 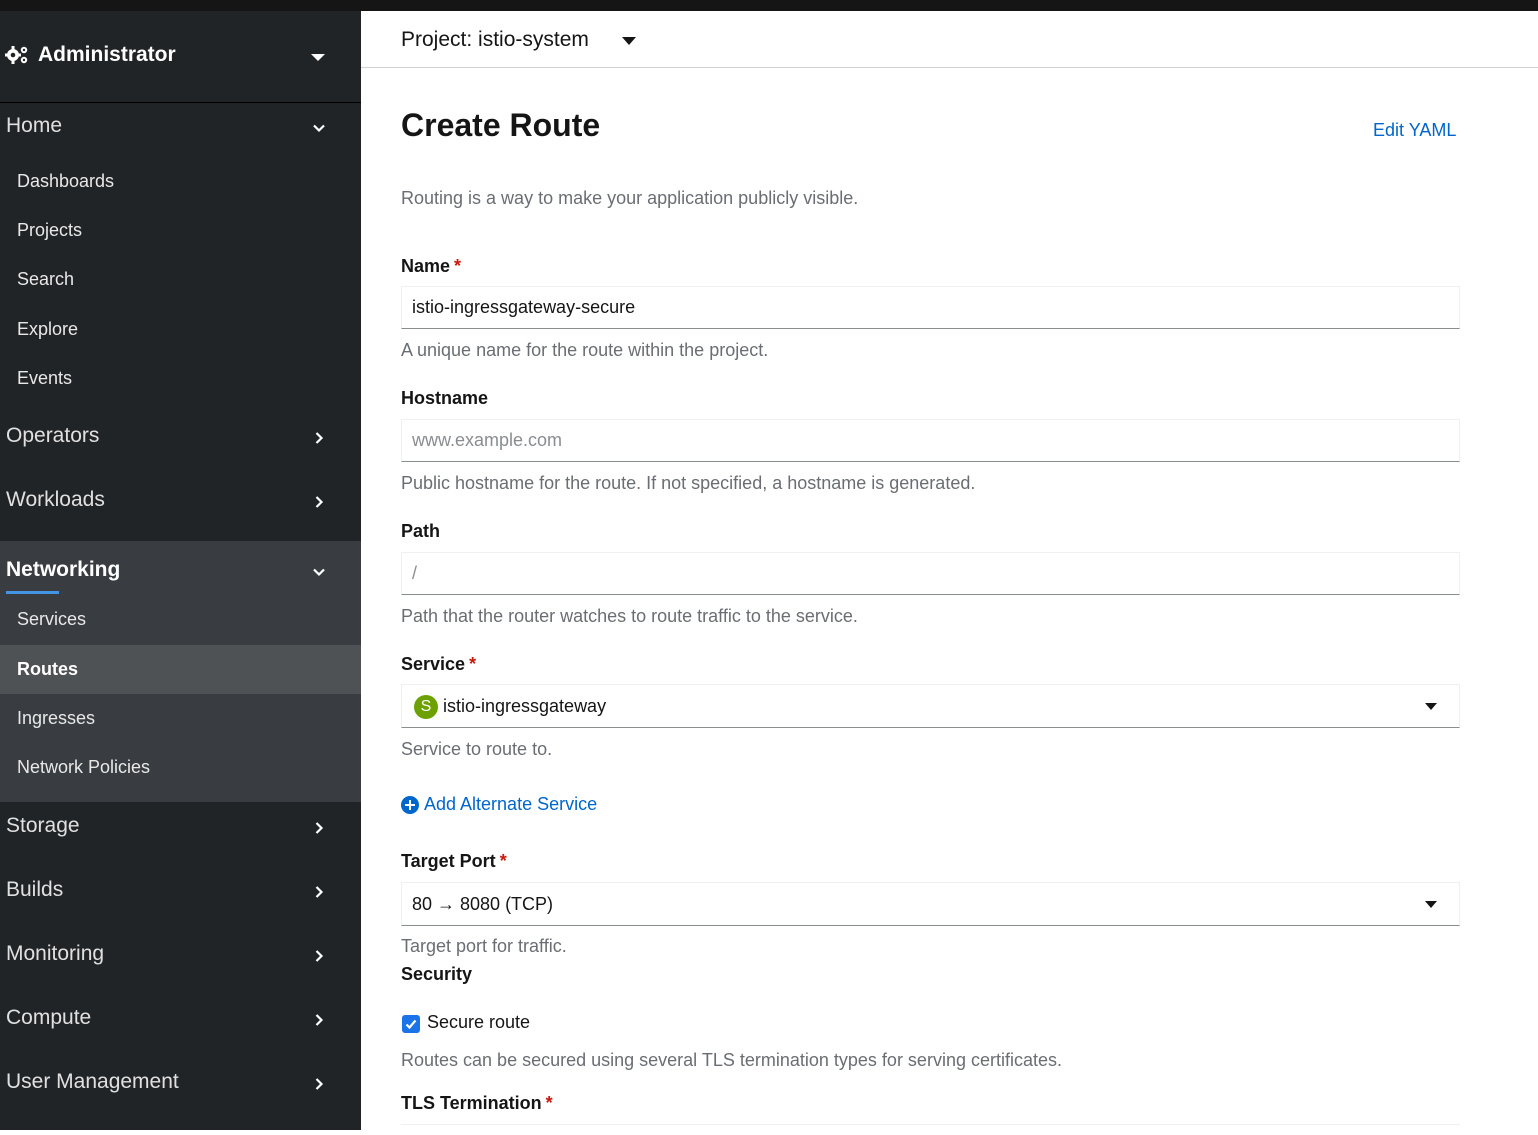 What do you see at coordinates (437, 974) in the screenshot?
I see `security-heading: Security` at bounding box center [437, 974].